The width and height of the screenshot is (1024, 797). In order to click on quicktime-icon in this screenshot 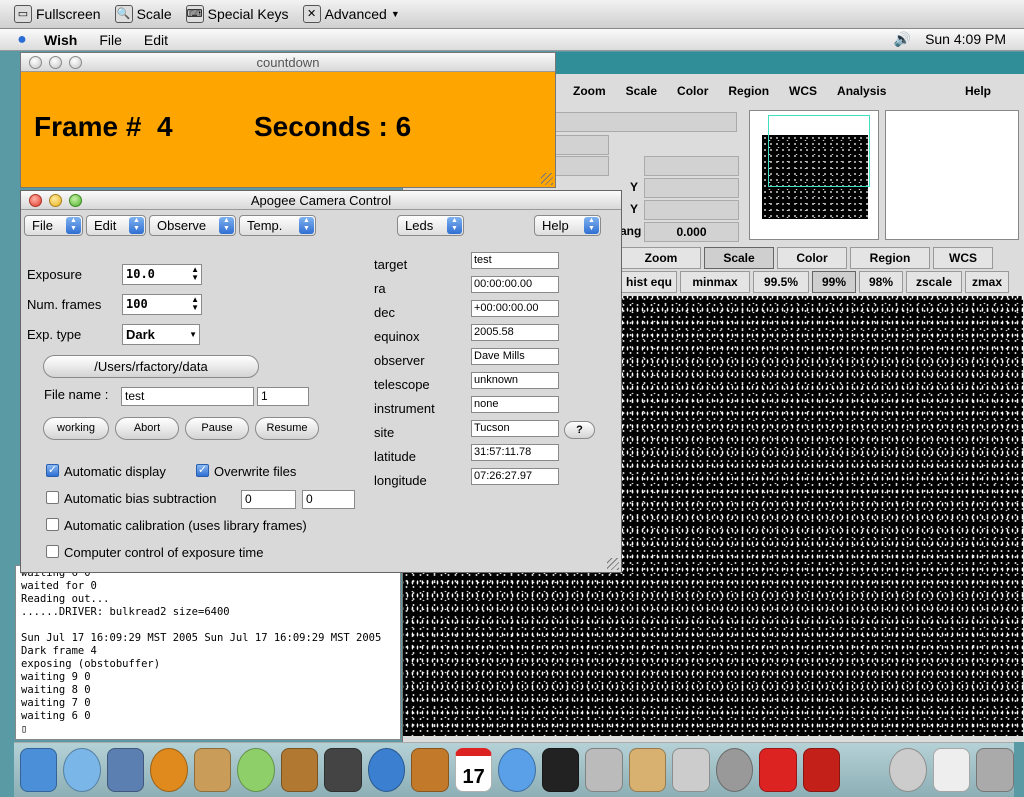, I will do `click(517, 770)`.